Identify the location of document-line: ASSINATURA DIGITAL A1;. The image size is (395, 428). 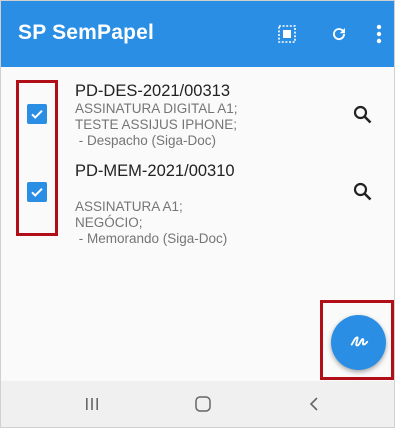
(156, 108).